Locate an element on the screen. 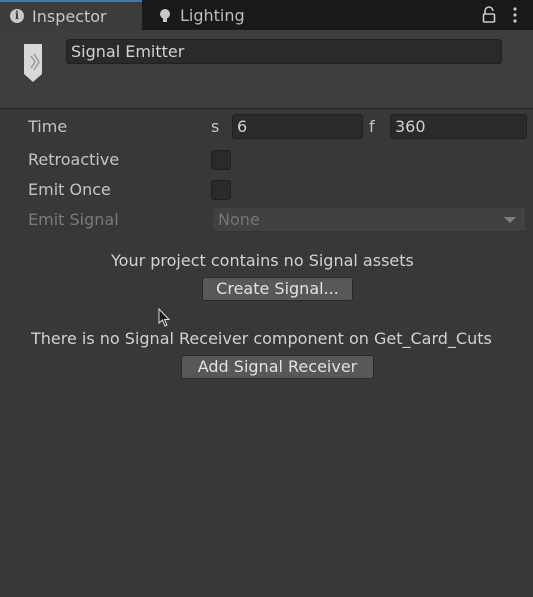  time-seconds-field: 6 is located at coordinates (297, 126).